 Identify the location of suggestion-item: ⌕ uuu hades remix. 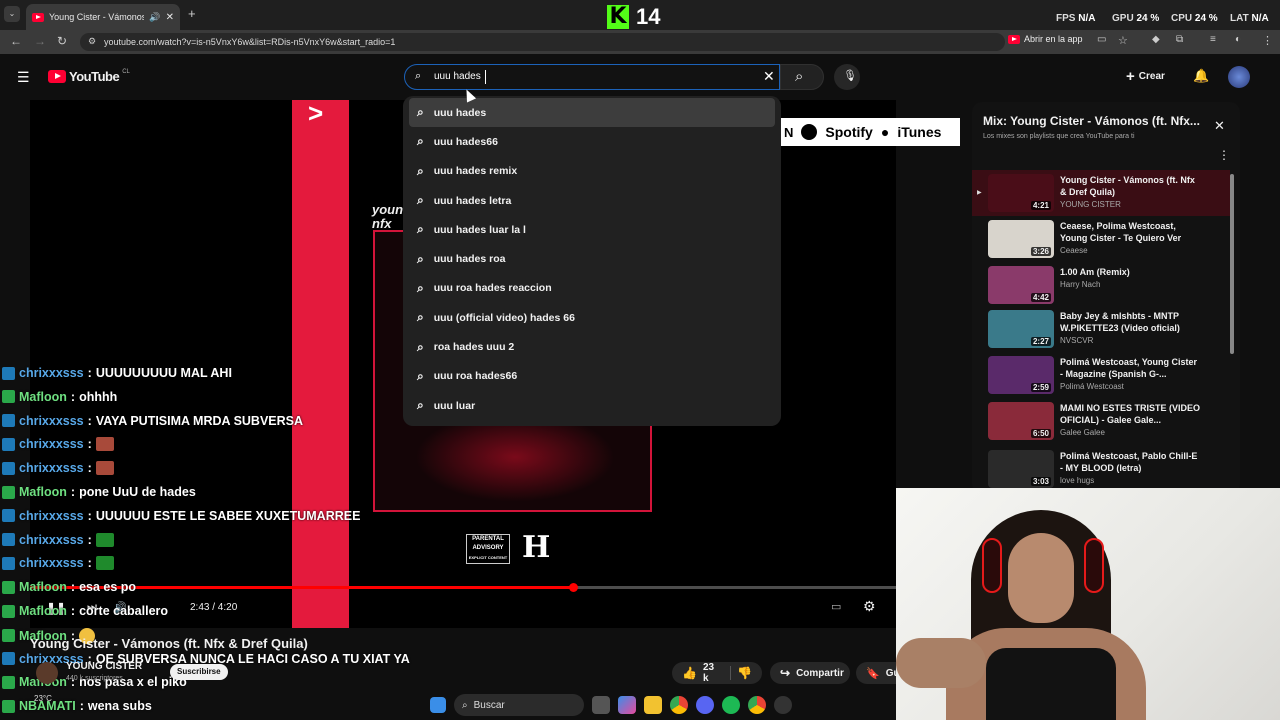
(592, 171).